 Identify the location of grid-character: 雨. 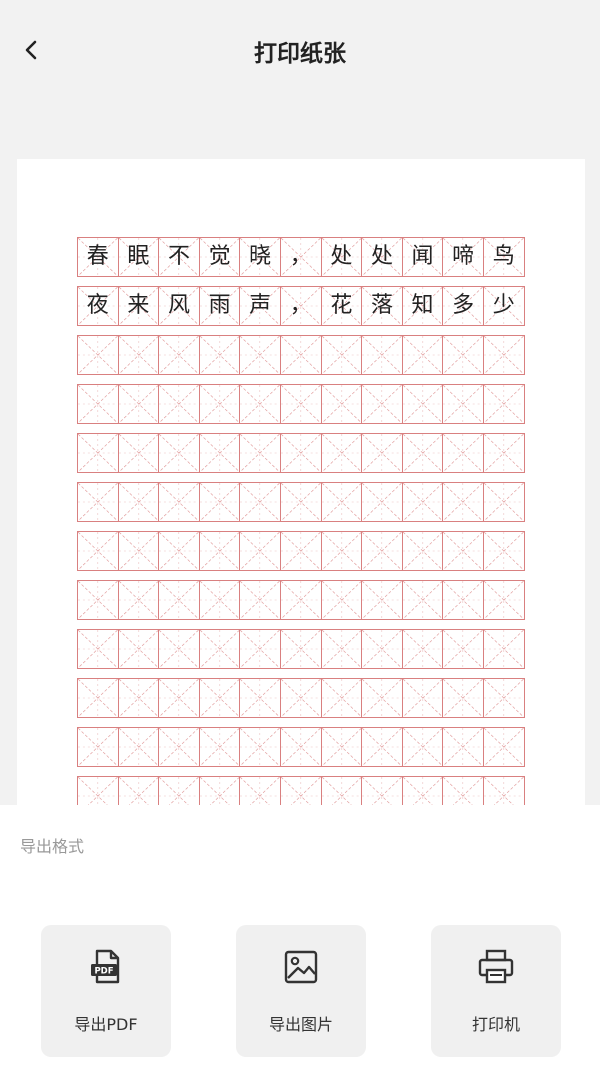
(219, 305).